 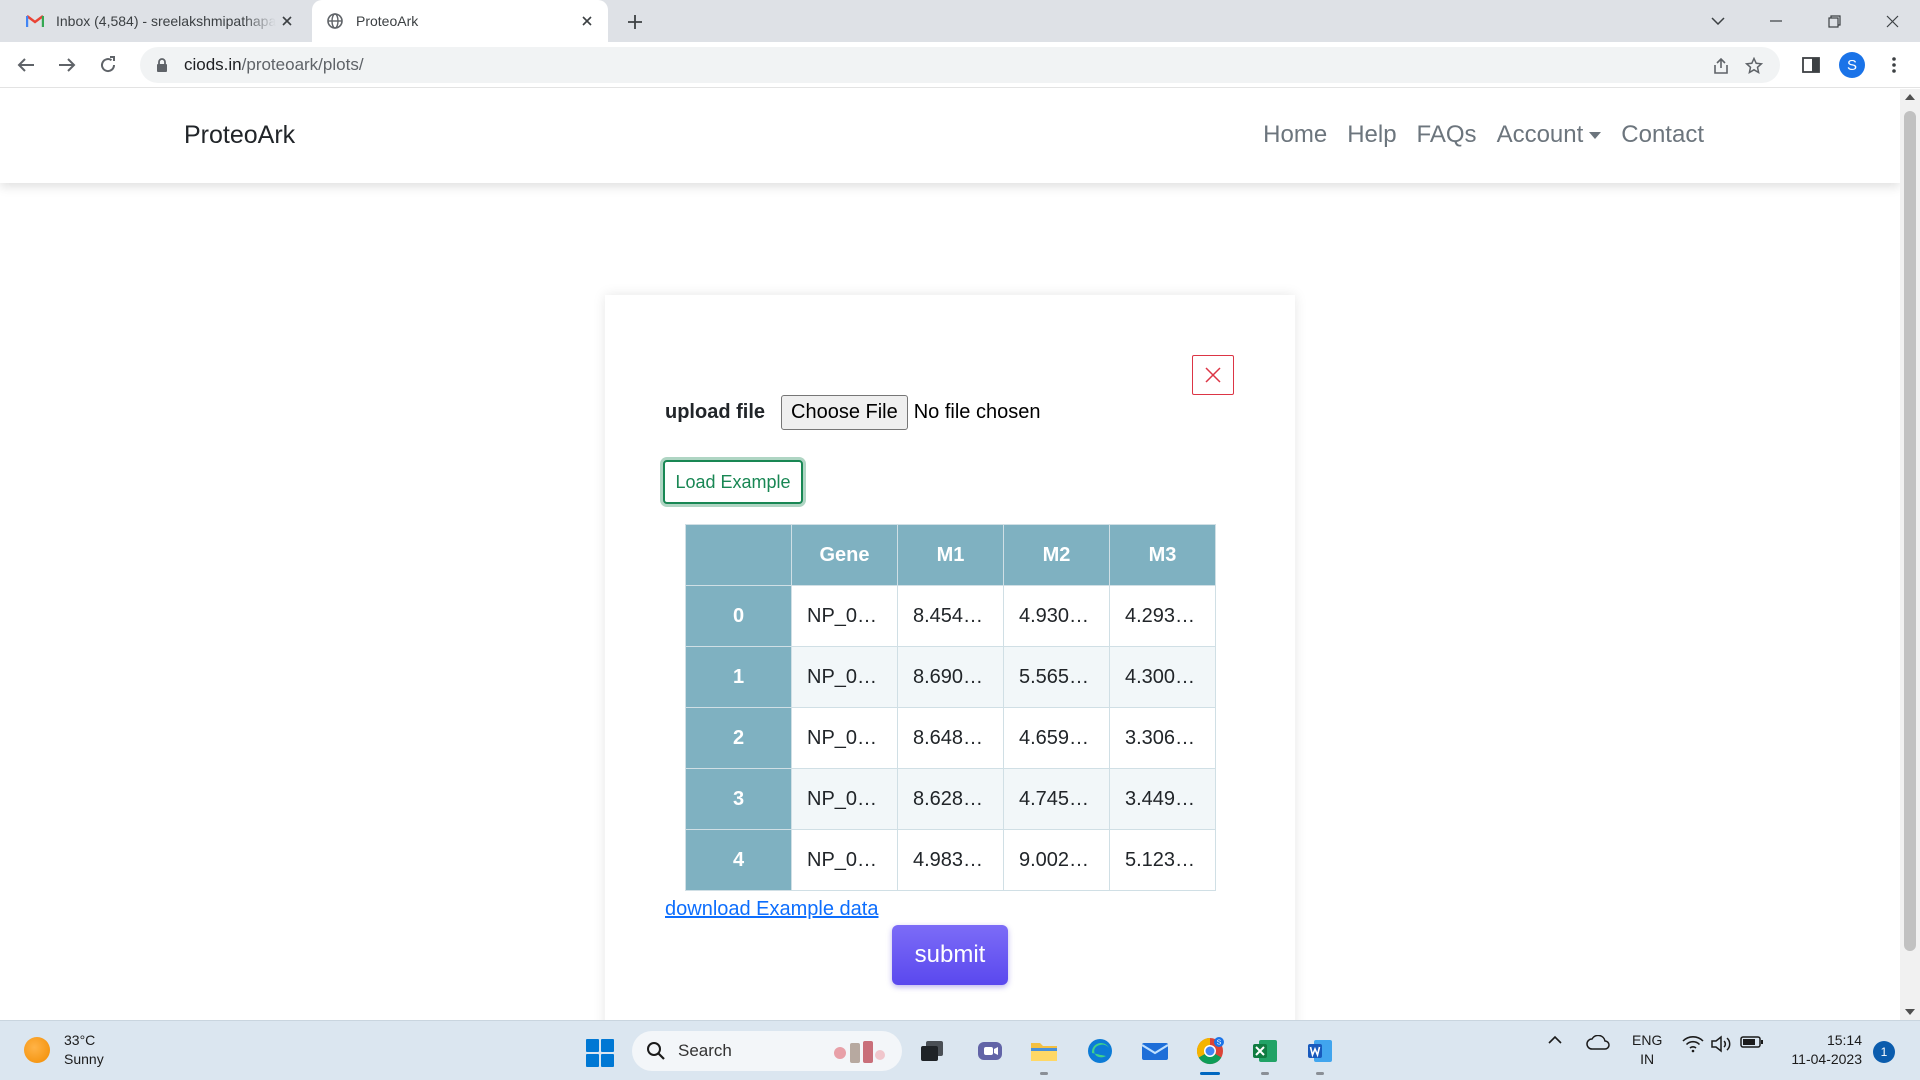 What do you see at coordinates (1549, 135) in the screenshot?
I see `nav-account: Account` at bounding box center [1549, 135].